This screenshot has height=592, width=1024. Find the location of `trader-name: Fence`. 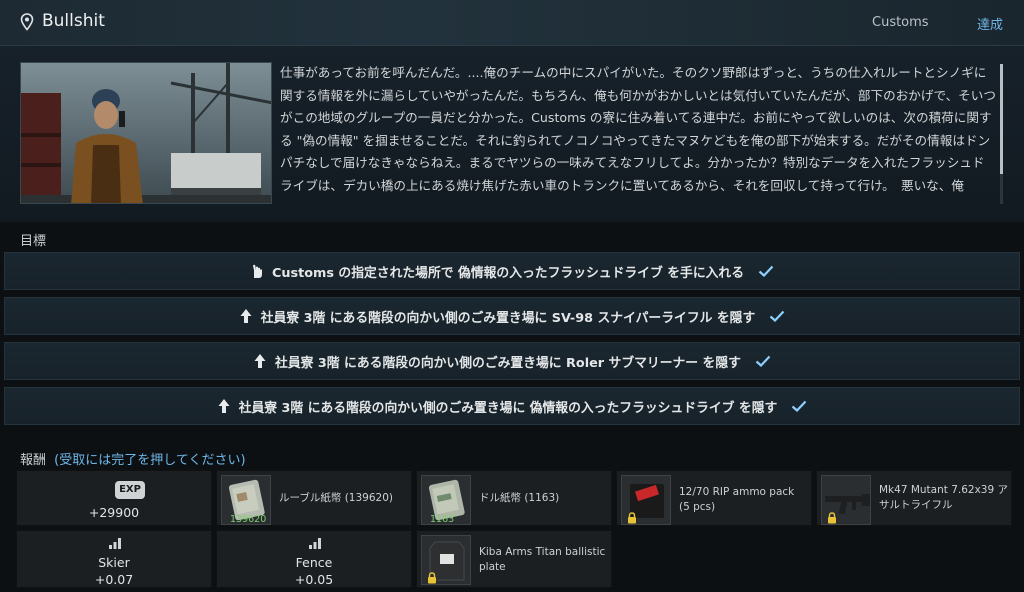

trader-name: Fence is located at coordinates (314, 562).